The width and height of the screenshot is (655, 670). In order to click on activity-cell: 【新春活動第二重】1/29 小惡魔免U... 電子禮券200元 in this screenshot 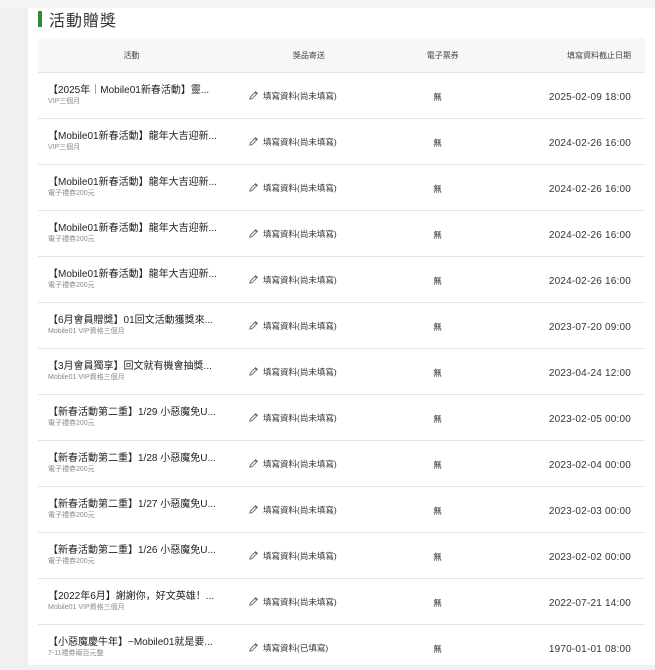, I will do `click(134, 417)`.